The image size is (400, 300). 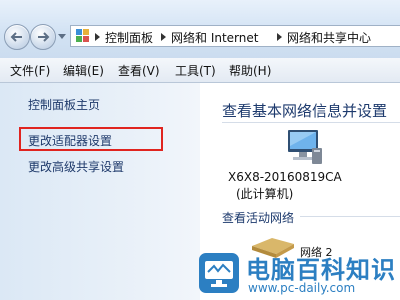 What do you see at coordinates (258, 218) in the screenshot?
I see `active-networks-heading: 查看活动网络` at bounding box center [258, 218].